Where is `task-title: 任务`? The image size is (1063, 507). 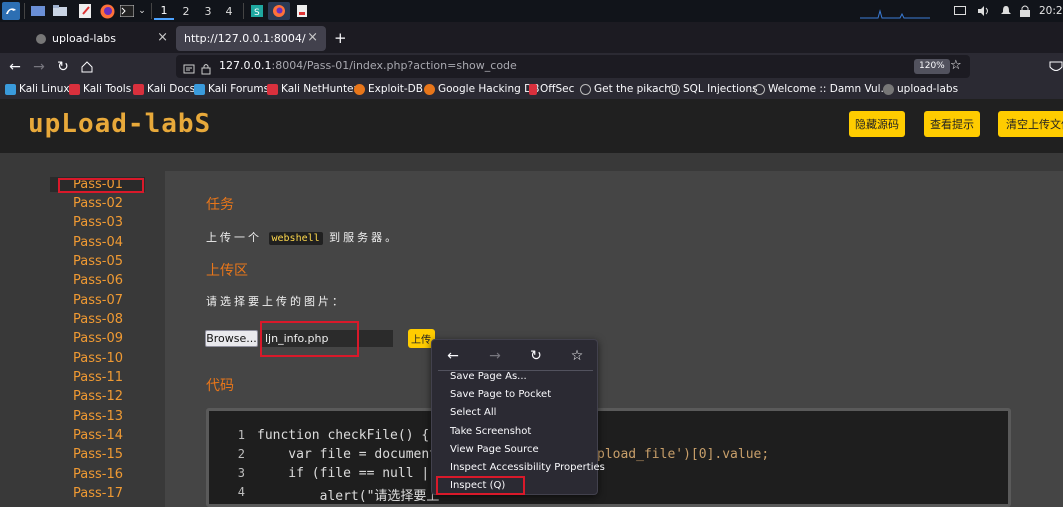 task-title: 任务 is located at coordinates (220, 205).